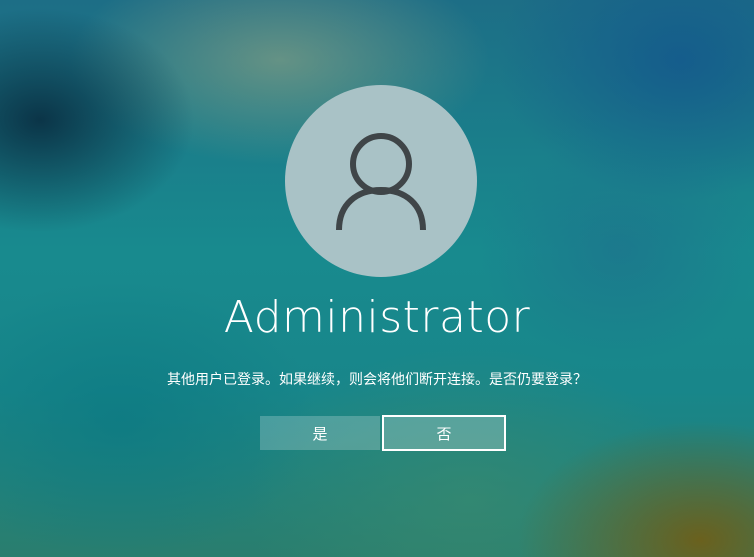 The image size is (754, 557). Describe the element at coordinates (320, 433) in the screenshot. I see `yes-button: 是` at that location.